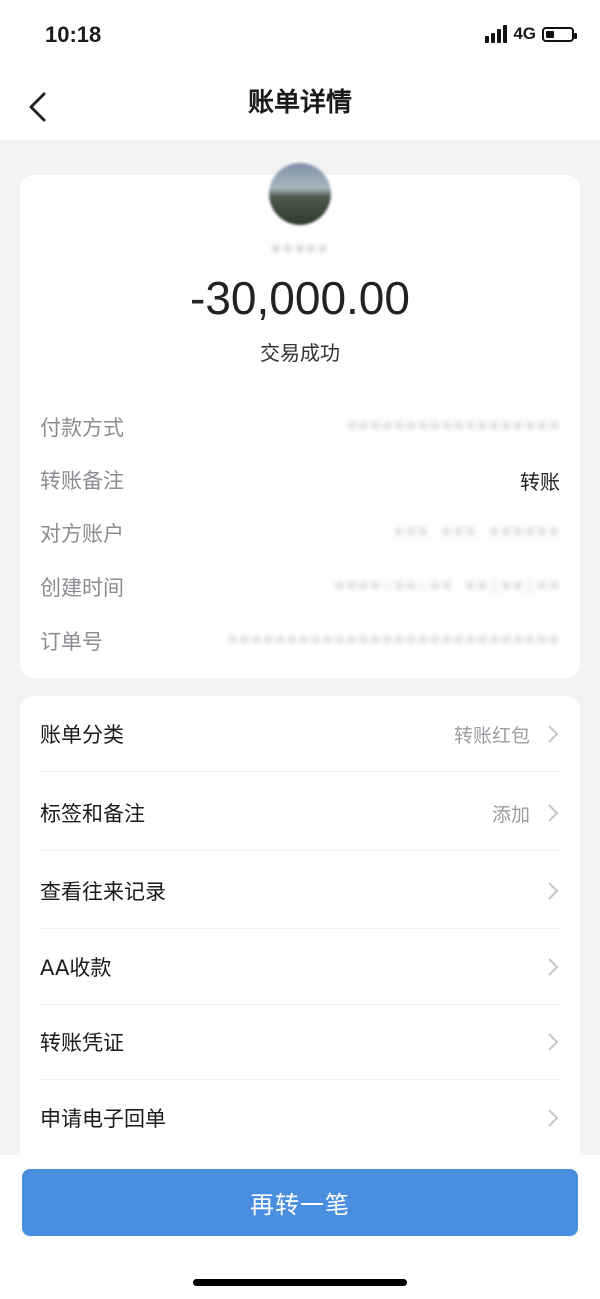  I want to click on bottom-bar: 再转一笔, so click(300, 1227).